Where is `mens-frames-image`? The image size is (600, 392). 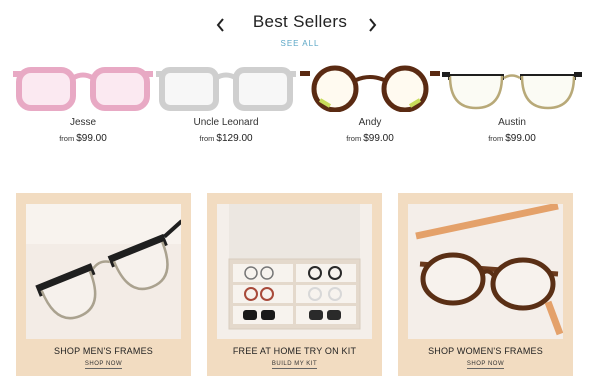 mens-frames-image is located at coordinates (103, 271).